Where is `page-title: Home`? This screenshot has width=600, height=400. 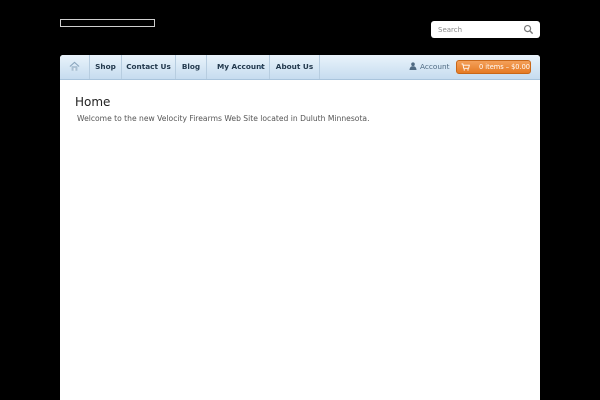 page-title: Home is located at coordinates (93, 102).